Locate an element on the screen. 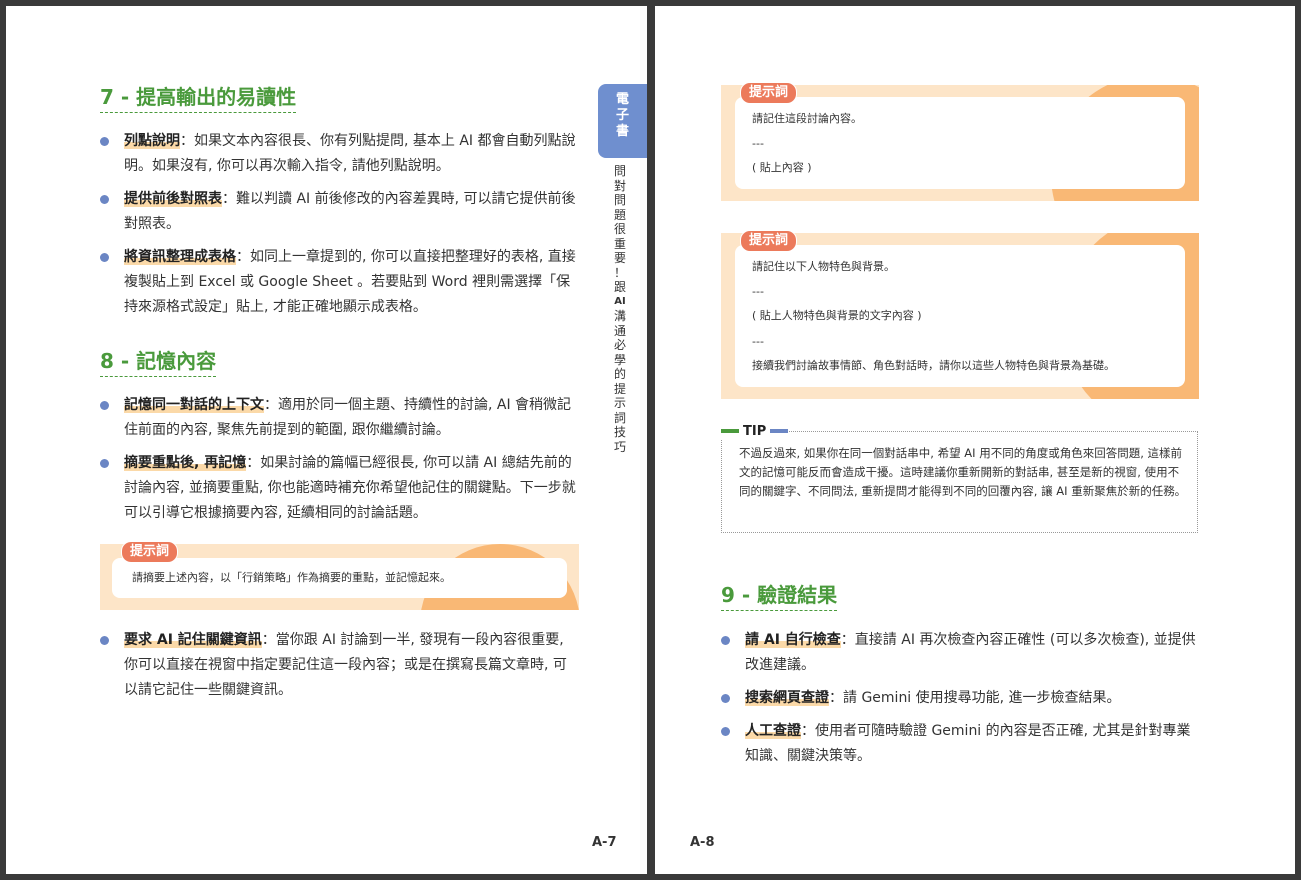 This screenshot has height=880, width=1301. prompt-line: 請記住以下人物特色與背景。 is located at coordinates (823, 266).